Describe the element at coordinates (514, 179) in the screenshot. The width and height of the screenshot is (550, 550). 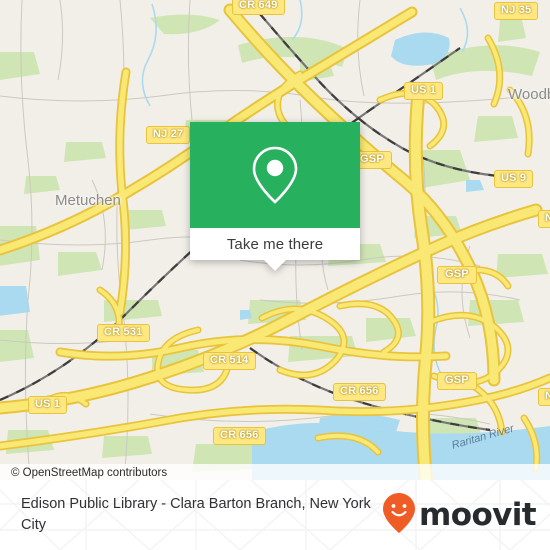
I see `route-shield: US 9` at that location.